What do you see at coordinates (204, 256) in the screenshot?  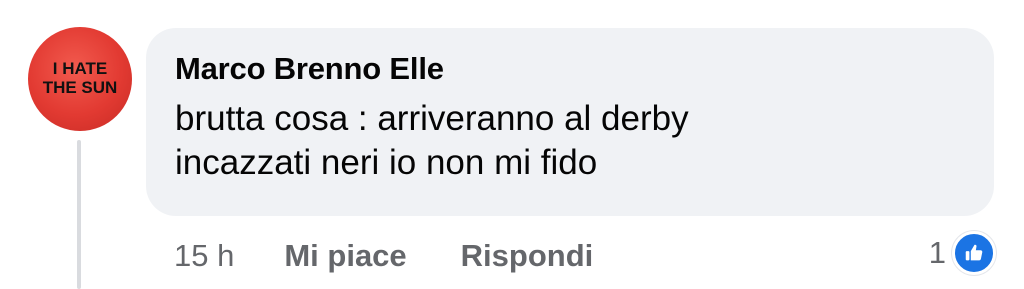 I see `timestamp: 15 h` at bounding box center [204, 256].